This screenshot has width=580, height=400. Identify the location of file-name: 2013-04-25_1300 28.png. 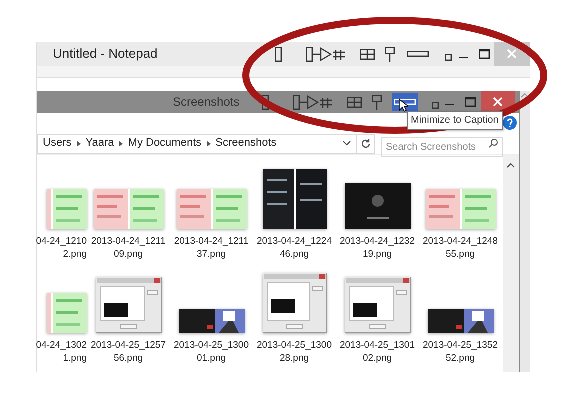
(294, 352).